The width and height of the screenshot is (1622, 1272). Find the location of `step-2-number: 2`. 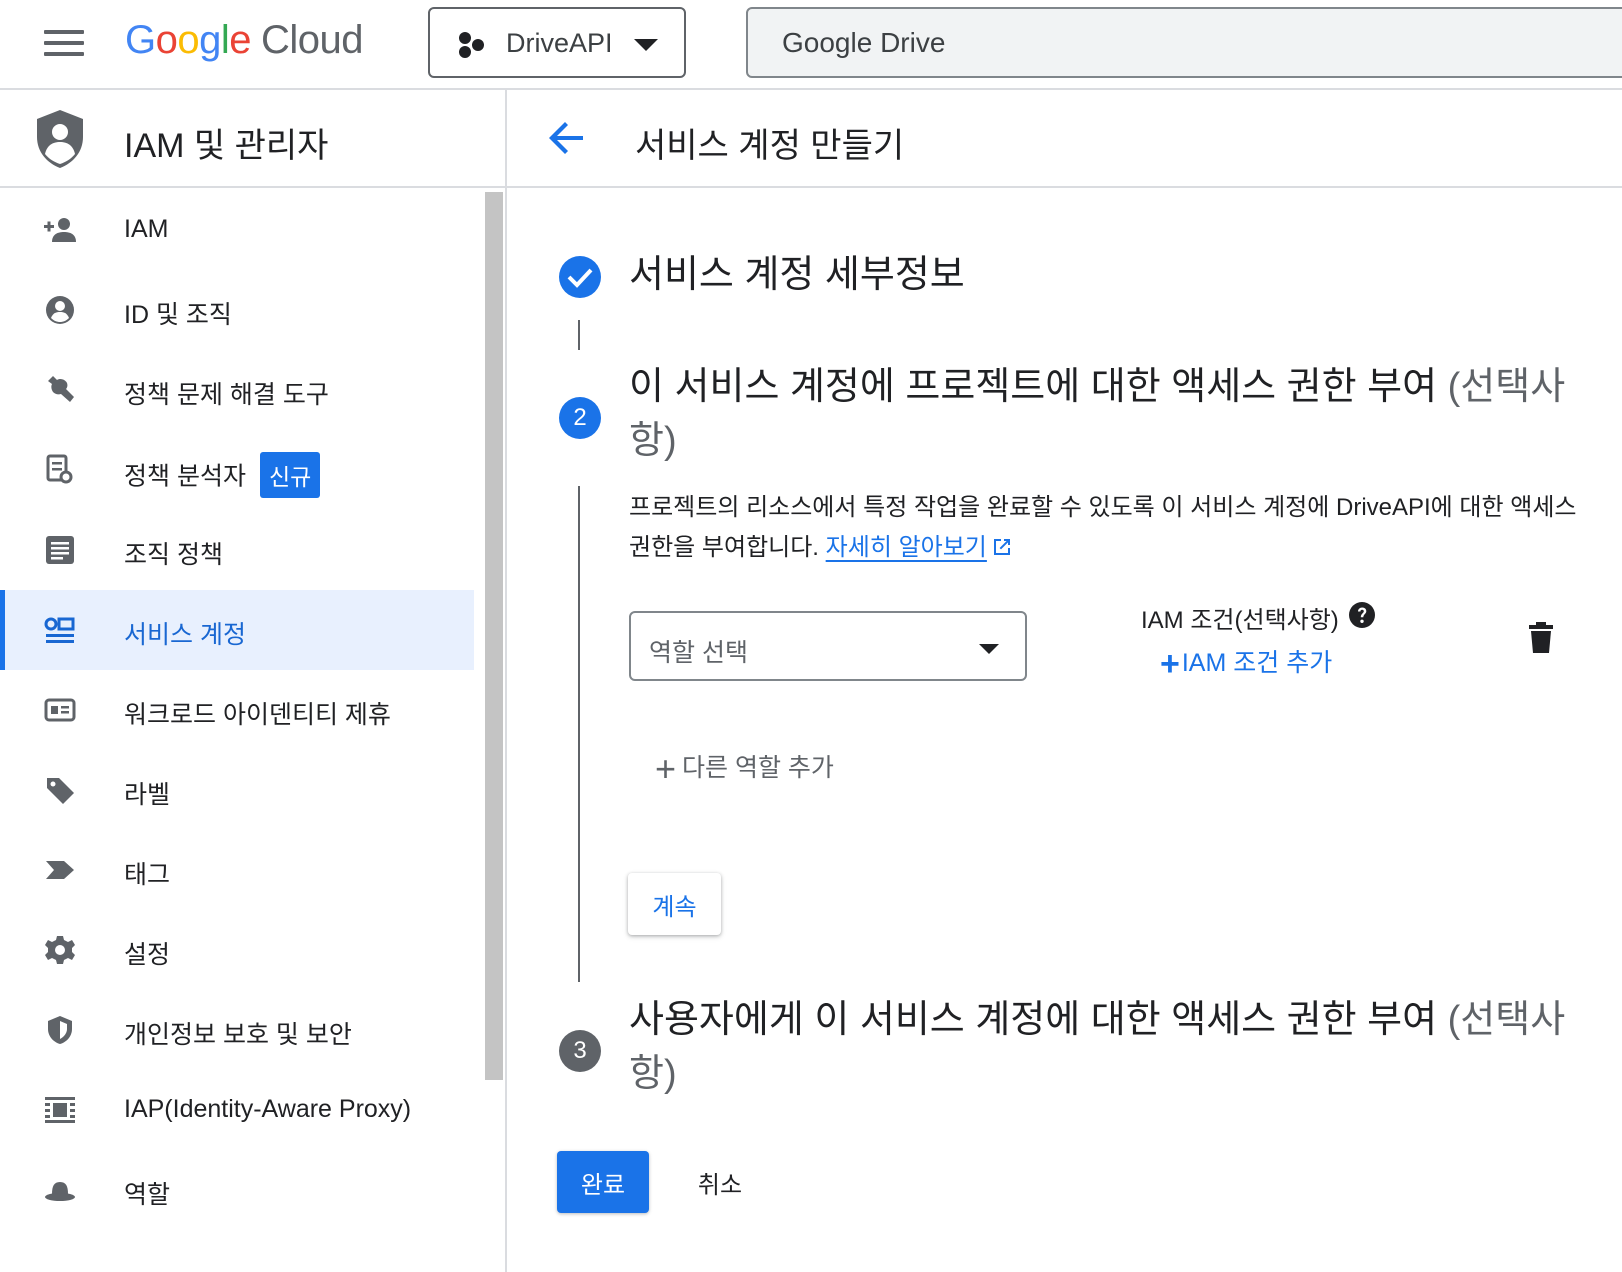

step-2-number: 2 is located at coordinates (580, 418).